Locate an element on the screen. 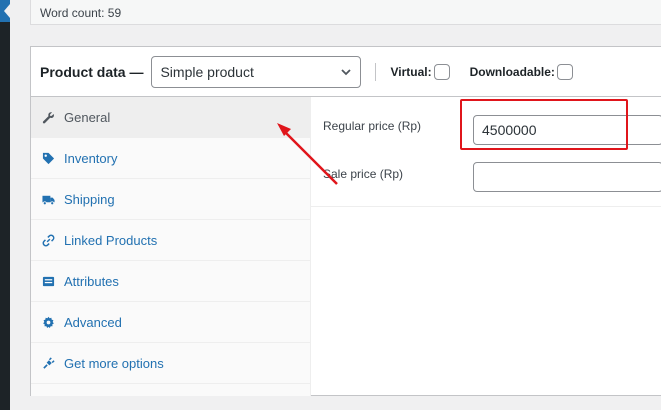 Image resolution: width=661 pixels, height=410 pixels. product-data-title: Product data — is located at coordinates (92, 71).